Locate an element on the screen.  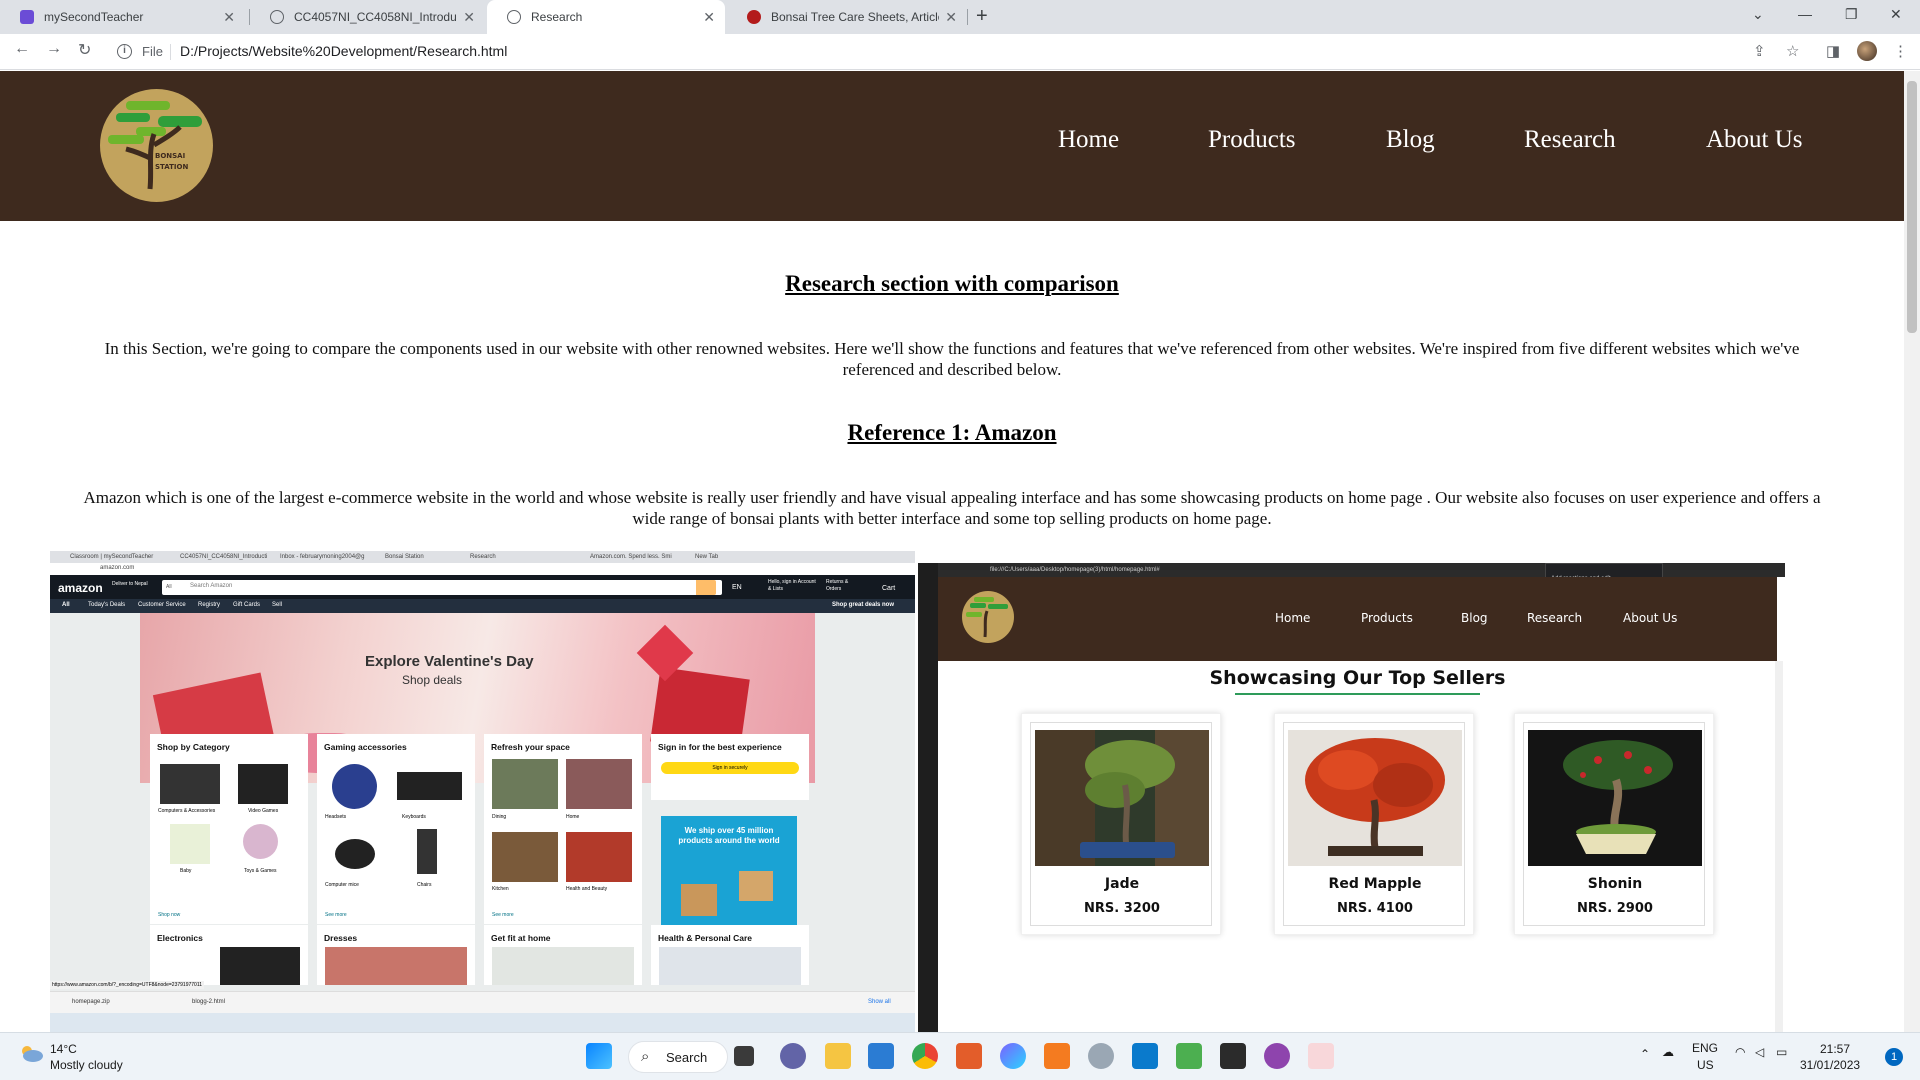
own-shot-nav-about-us: About Us is located at coordinates (1650, 618).